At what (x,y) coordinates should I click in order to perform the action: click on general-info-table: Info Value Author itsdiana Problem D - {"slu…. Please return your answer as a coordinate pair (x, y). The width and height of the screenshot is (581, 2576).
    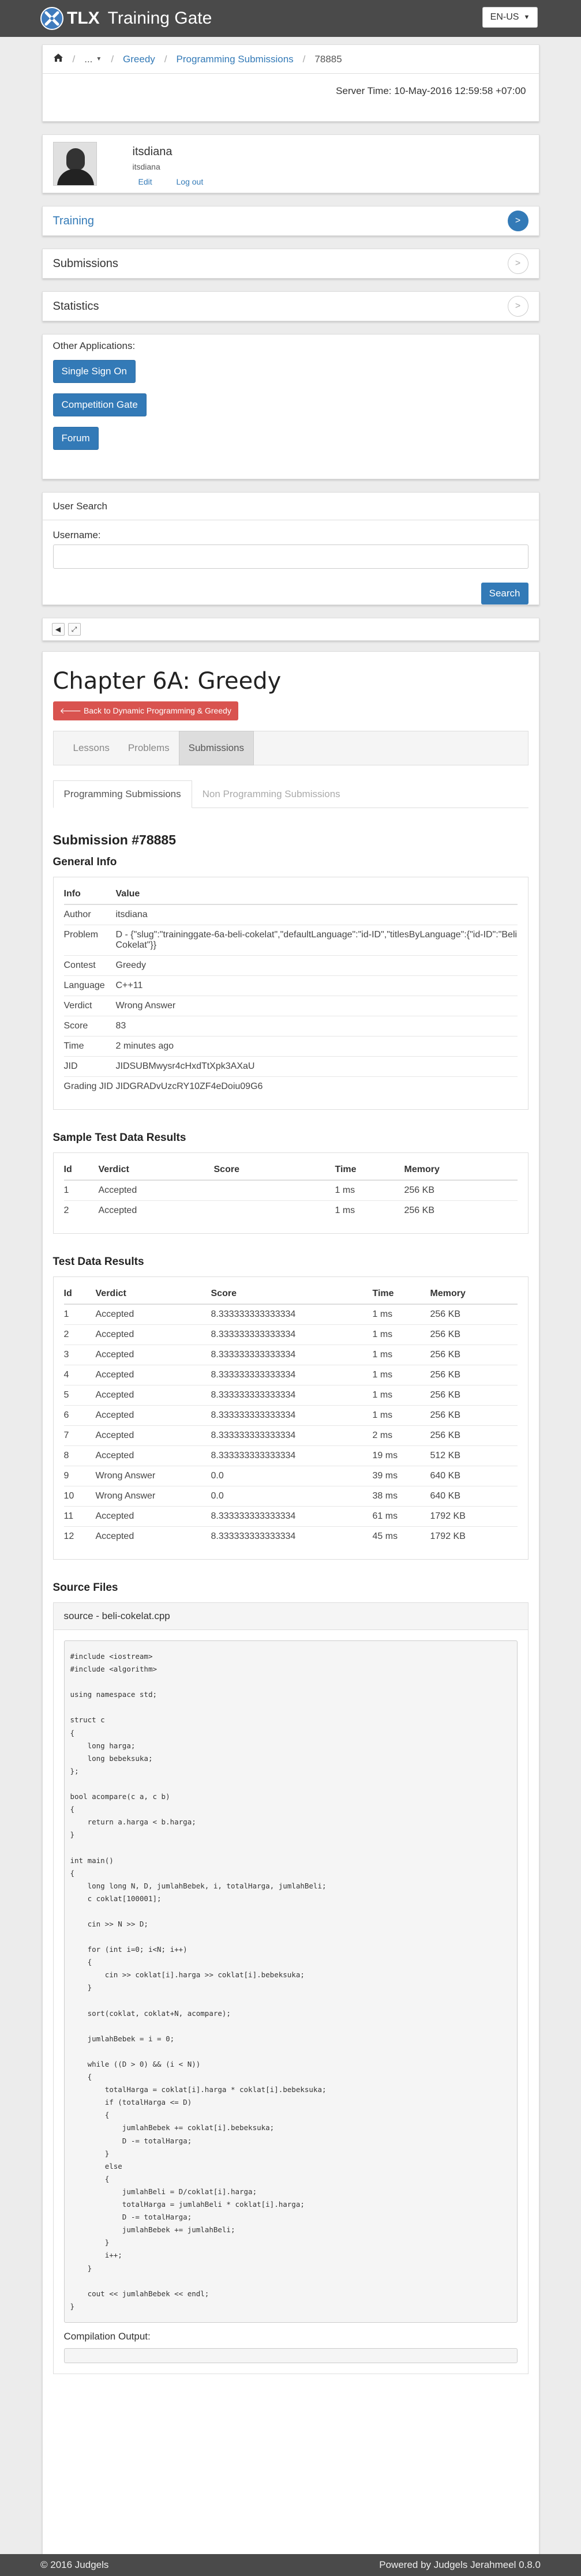
    Looking at the image, I should click on (290, 991).